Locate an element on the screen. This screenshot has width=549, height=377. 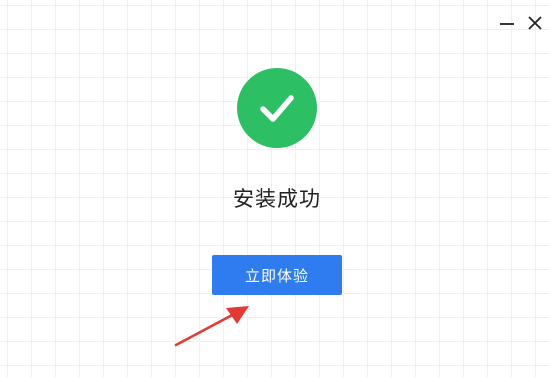
window-controls is located at coordinates (521, 23).